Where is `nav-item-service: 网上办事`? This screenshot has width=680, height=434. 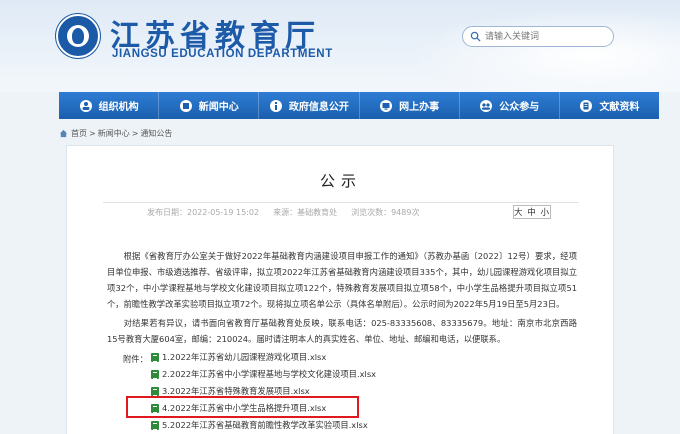 nav-item-service: 网上办事 is located at coordinates (410, 105).